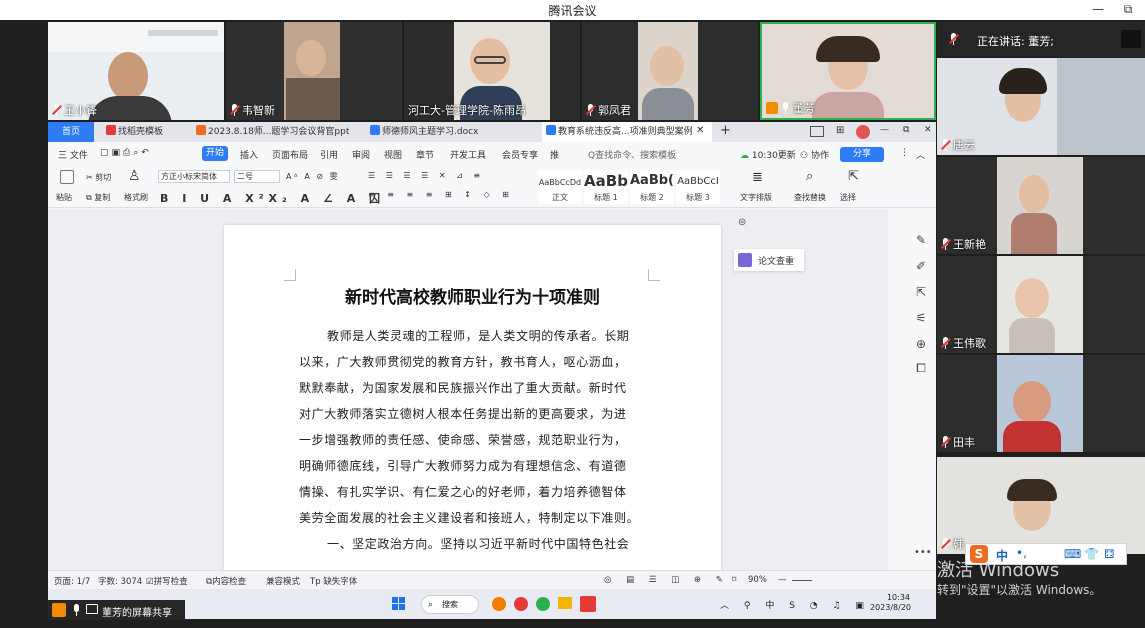  Describe the element at coordinates (921, 266) in the screenshot. I see `pen-icon: ✐` at that location.